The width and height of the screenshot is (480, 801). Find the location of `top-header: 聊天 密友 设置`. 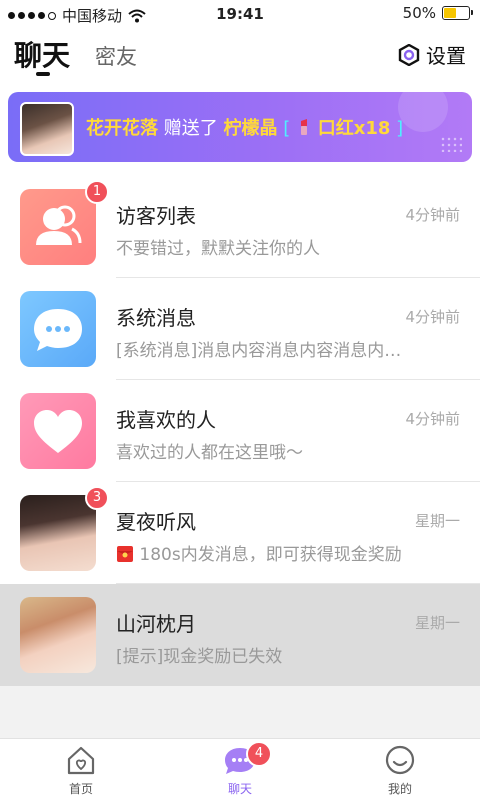

top-header: 聊天 密友 设置 is located at coordinates (240, 54).